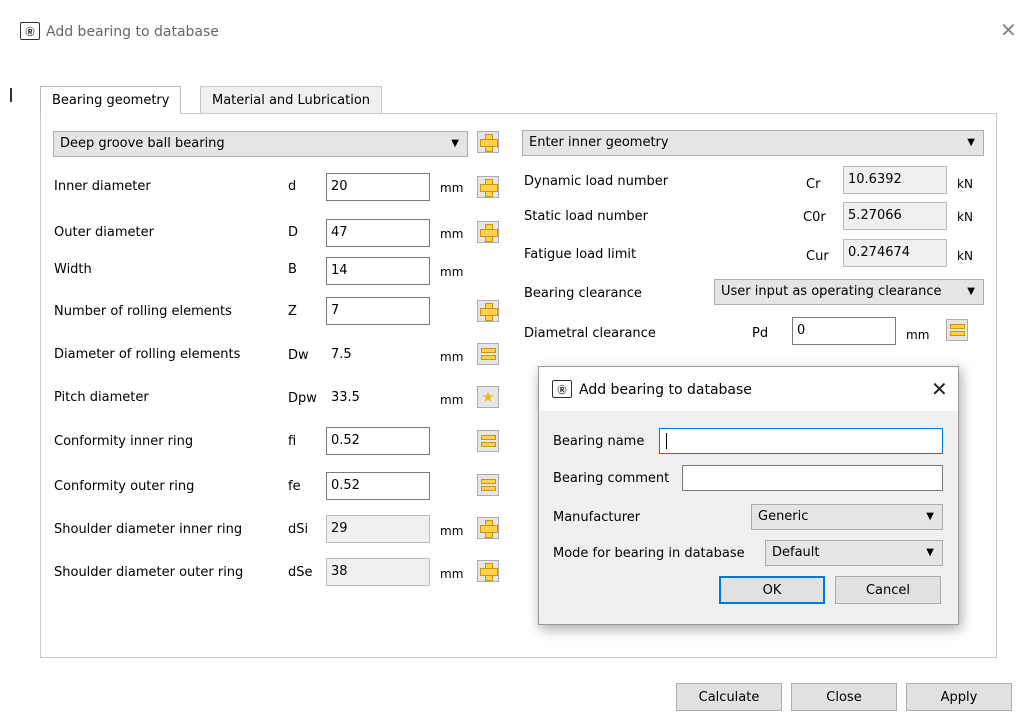 Image resolution: width=1018 pixels, height=724 pixels. What do you see at coordinates (844, 331) in the screenshot?
I see `diametral-clearance-field: 0` at bounding box center [844, 331].